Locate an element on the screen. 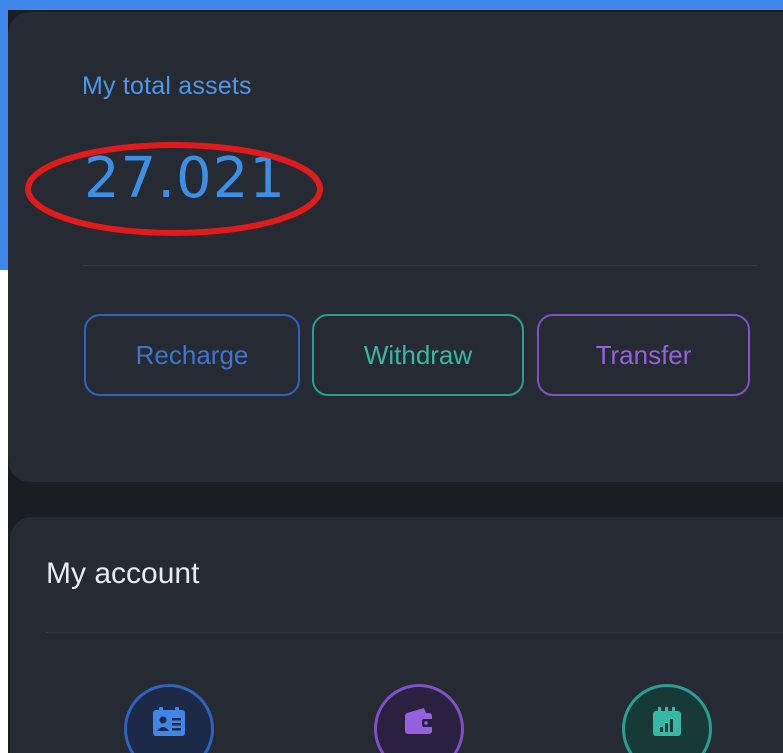 The image size is (783, 753). total-assets-label: My total assets is located at coordinates (167, 86).